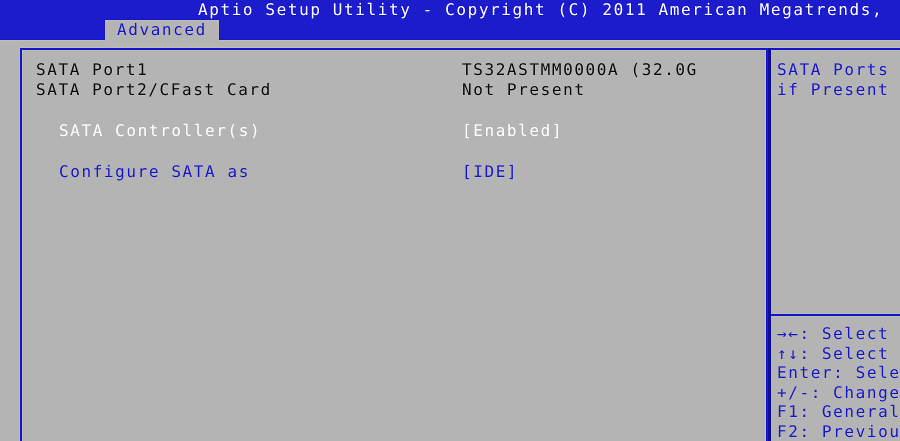 The image size is (900, 441). What do you see at coordinates (833, 353) in the screenshot?
I see `key-hint: ↑↓: Select` at bounding box center [833, 353].